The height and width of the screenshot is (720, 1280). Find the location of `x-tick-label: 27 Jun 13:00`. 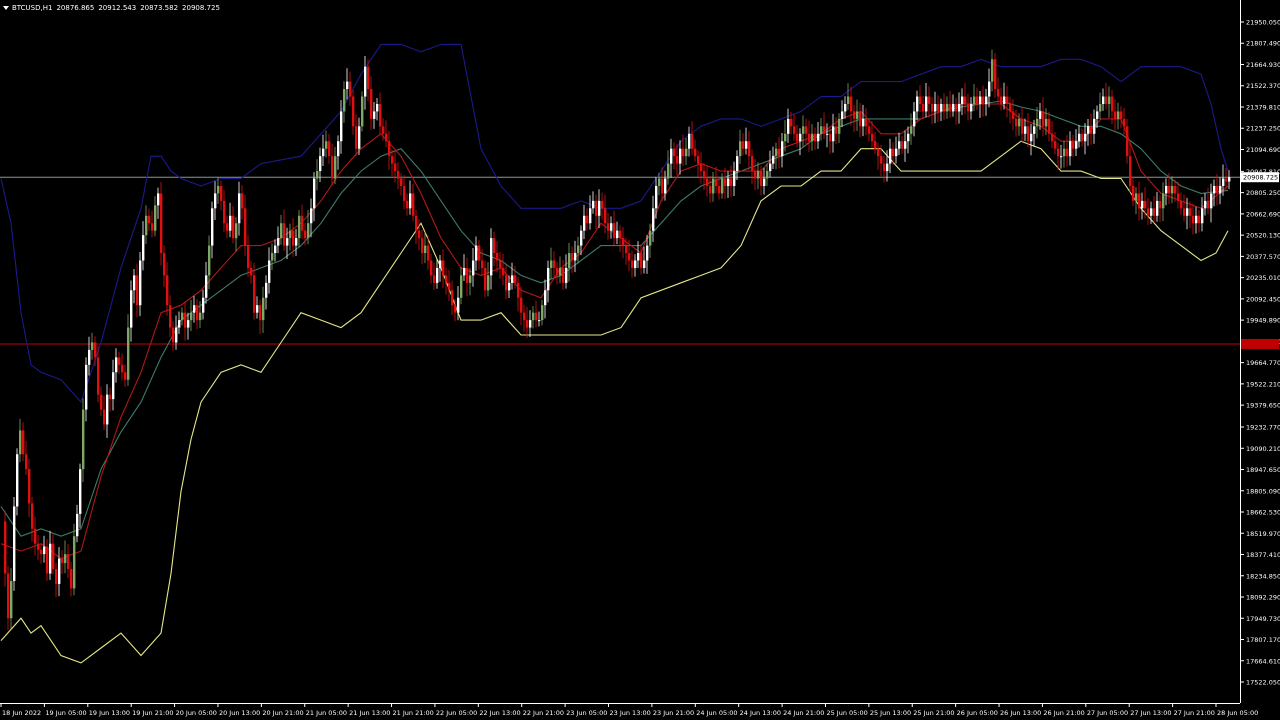

x-tick-label: 27 Jun 13:00 is located at coordinates (1150, 713).